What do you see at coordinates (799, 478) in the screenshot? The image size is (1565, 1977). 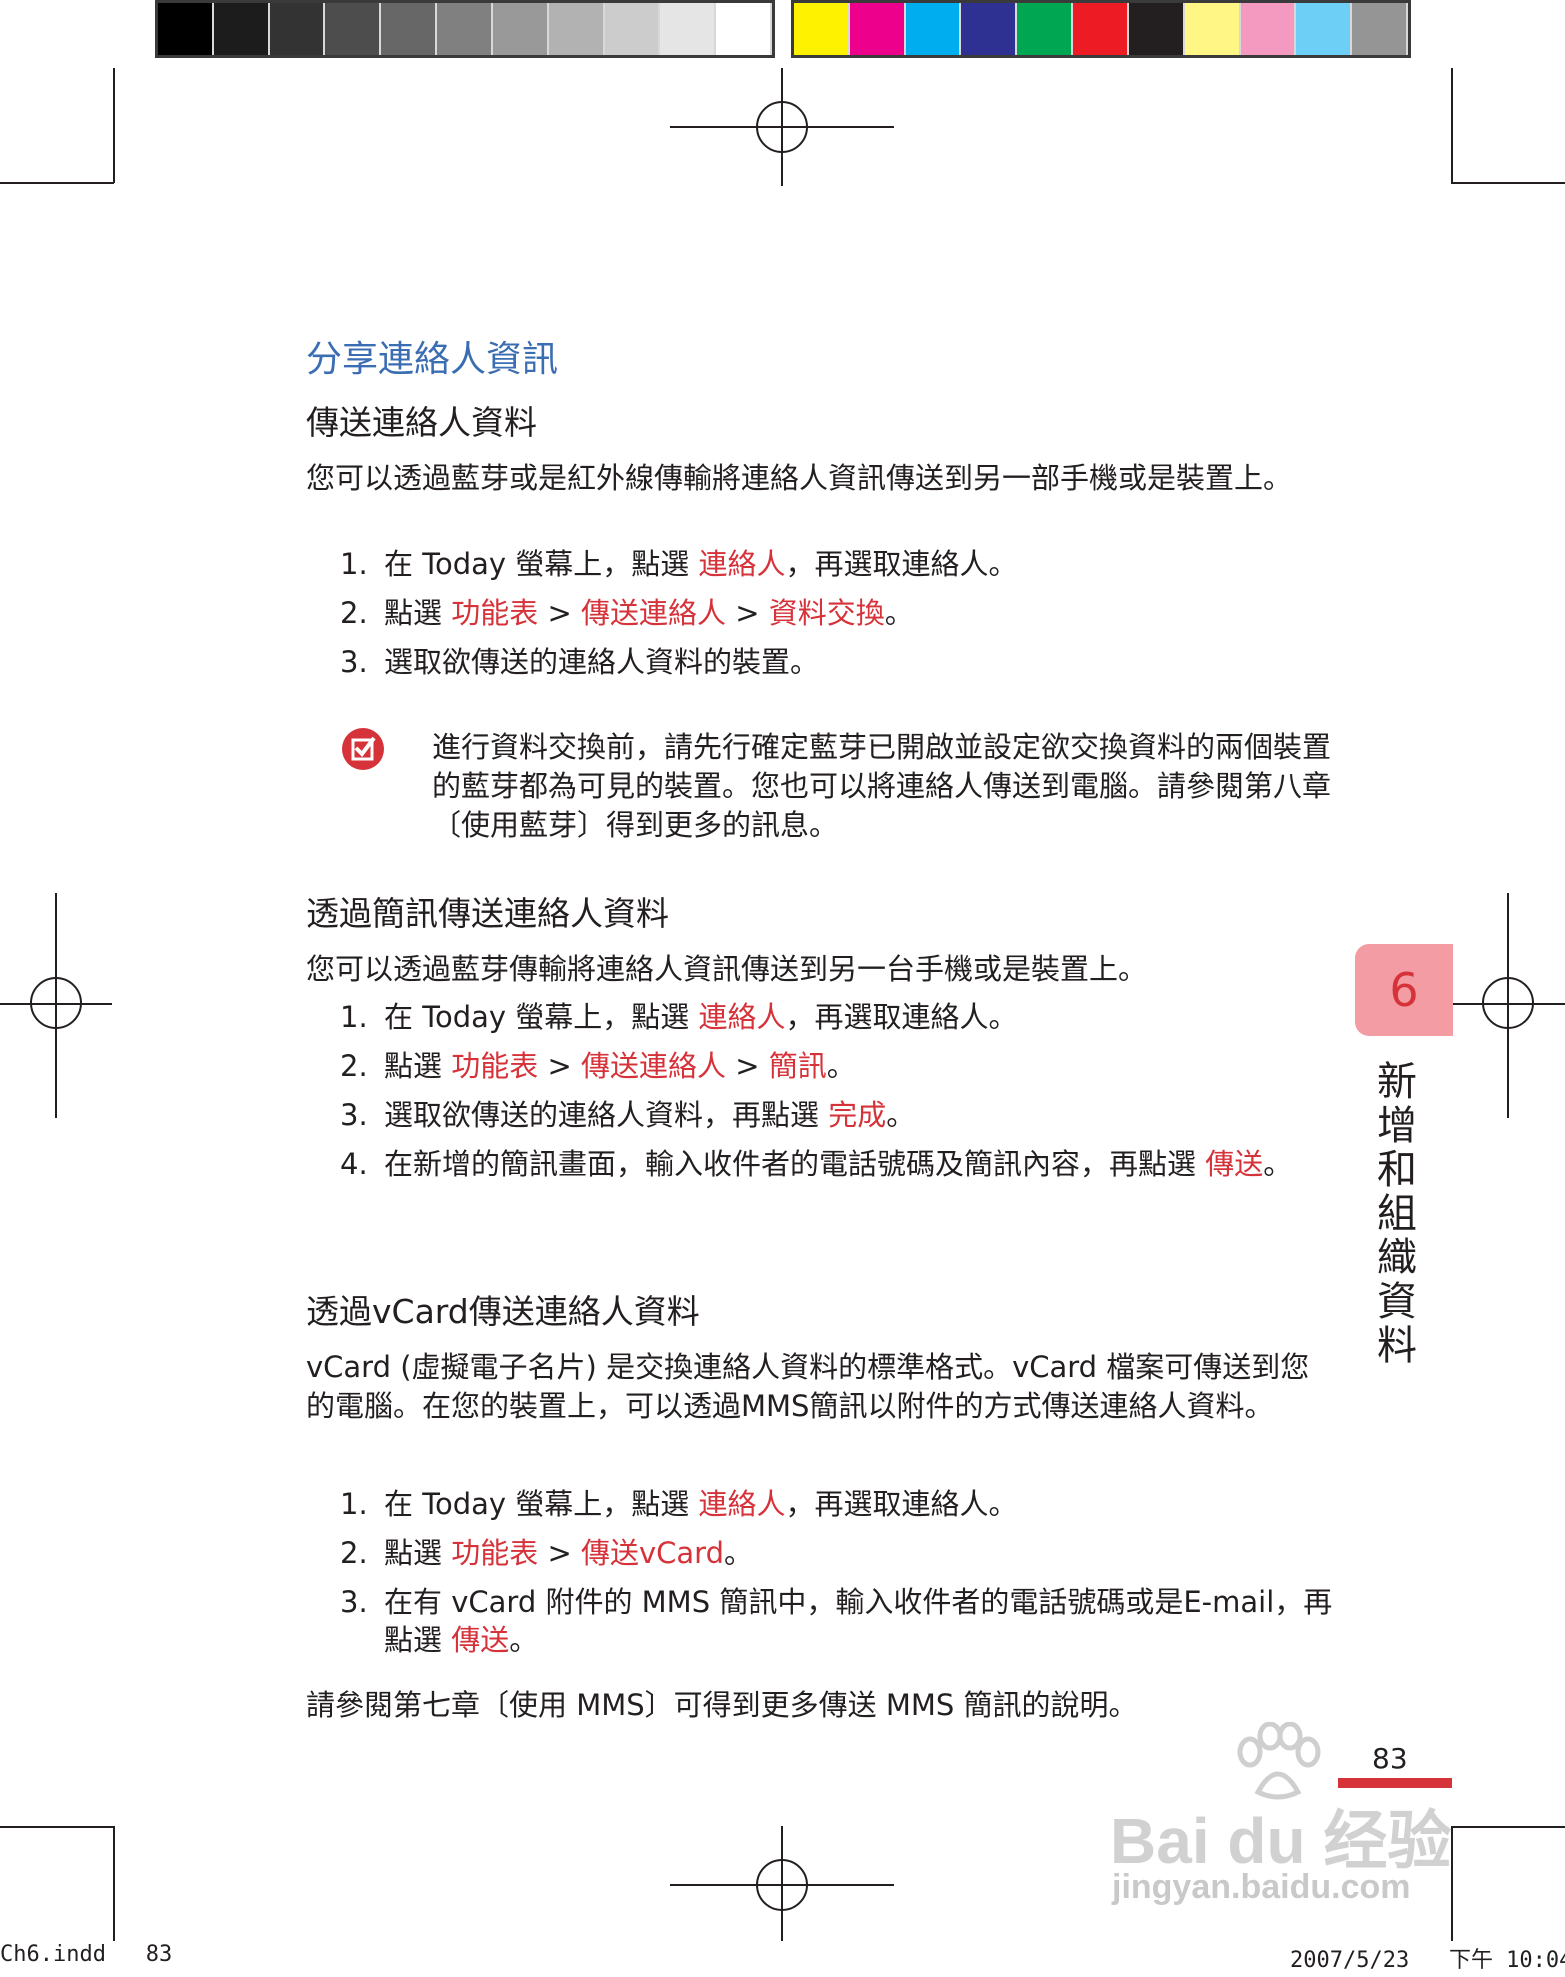 I see `intro-paragraph-bluetooth: 您可以透過藍芽或是紅外線傳輸將連絡人資訊傳送到另一部手機或是裝置上。` at bounding box center [799, 478].